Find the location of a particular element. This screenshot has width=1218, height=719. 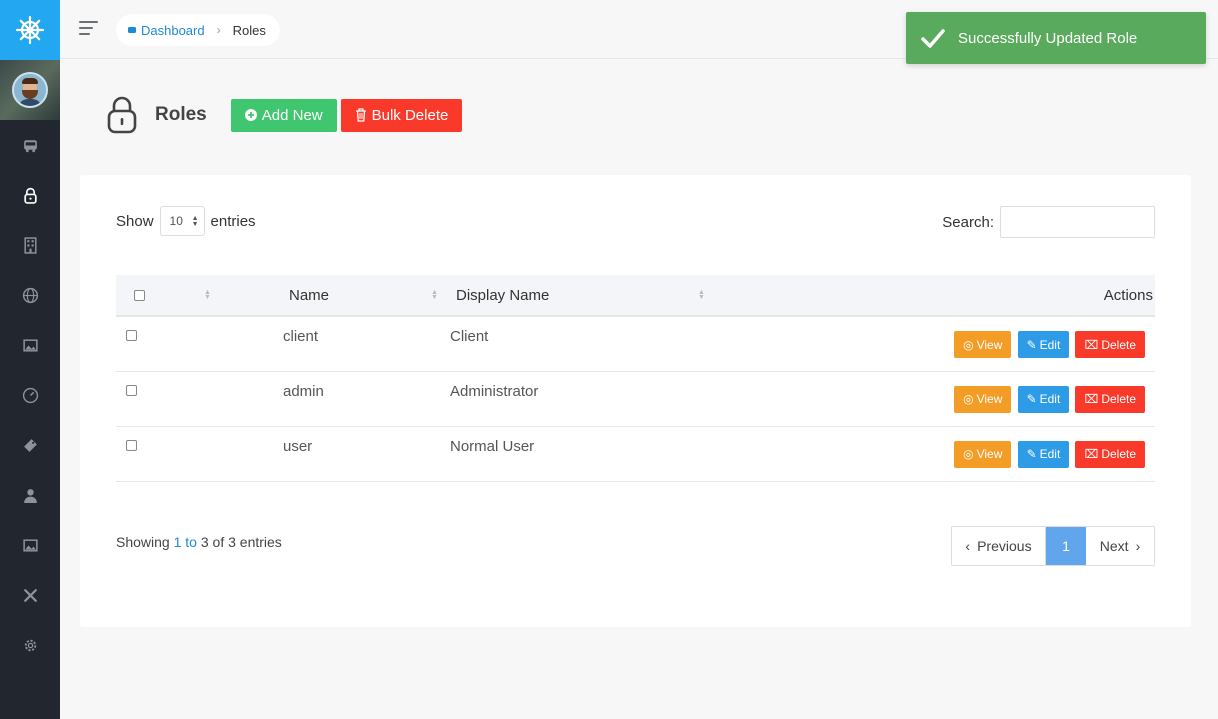

table-row: user Normal User ◎ View ✎ Edit ⌧ Delete is located at coordinates (635, 453).